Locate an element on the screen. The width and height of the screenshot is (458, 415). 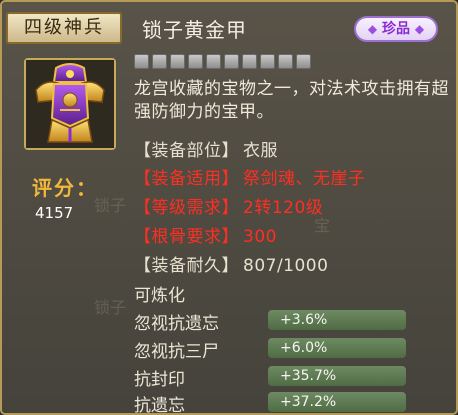
attribute-value: 2转120级 is located at coordinates (283, 208).